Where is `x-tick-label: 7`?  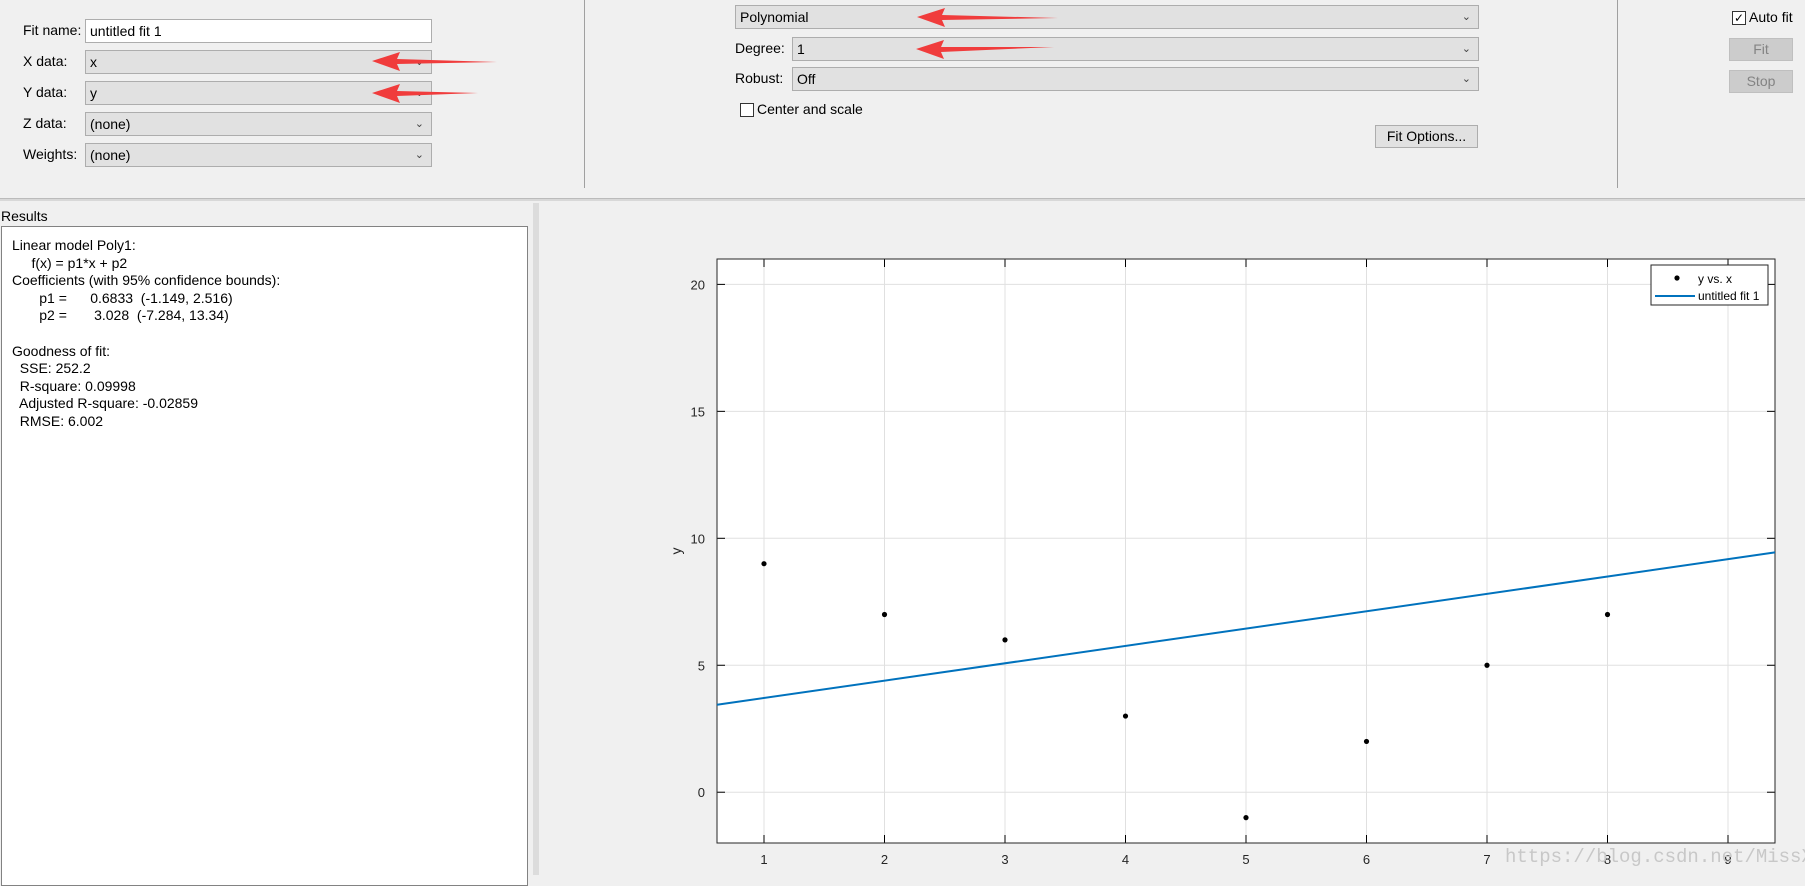 x-tick-label: 7 is located at coordinates (1486, 859).